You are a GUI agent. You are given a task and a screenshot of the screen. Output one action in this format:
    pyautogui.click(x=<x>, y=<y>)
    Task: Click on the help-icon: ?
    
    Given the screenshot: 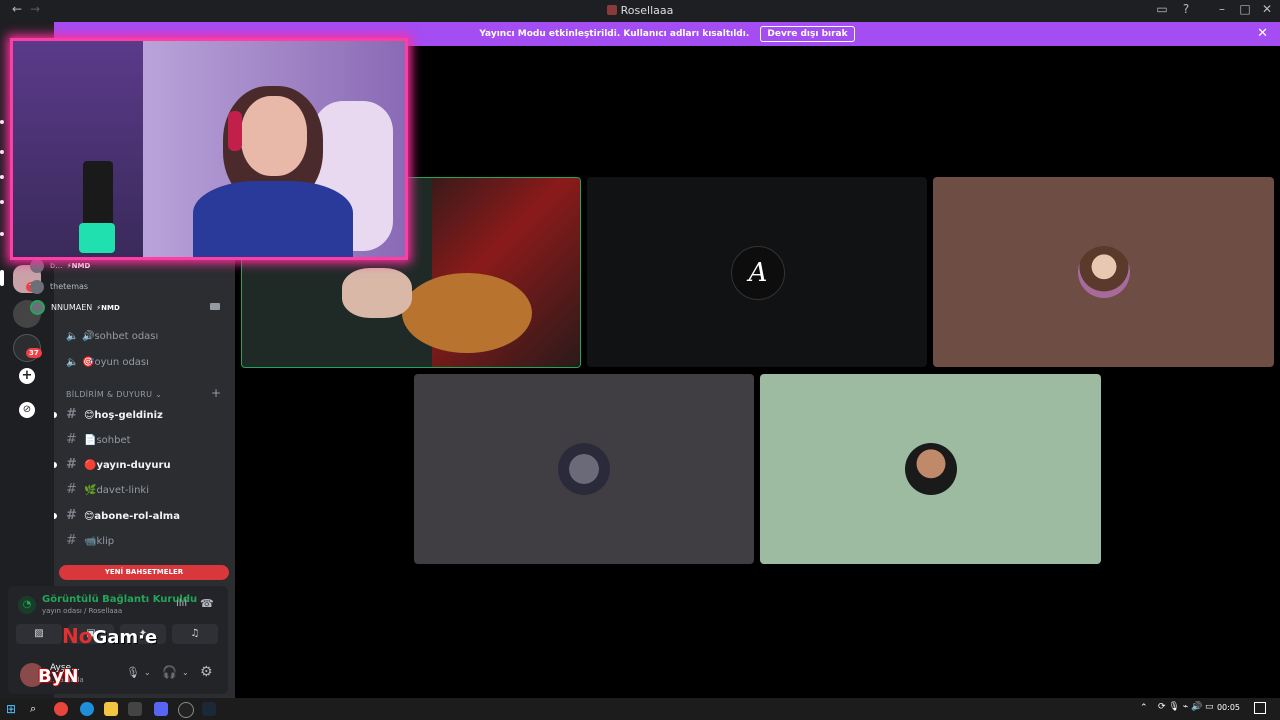 What is the action you would take?
    pyautogui.click(x=1186, y=9)
    